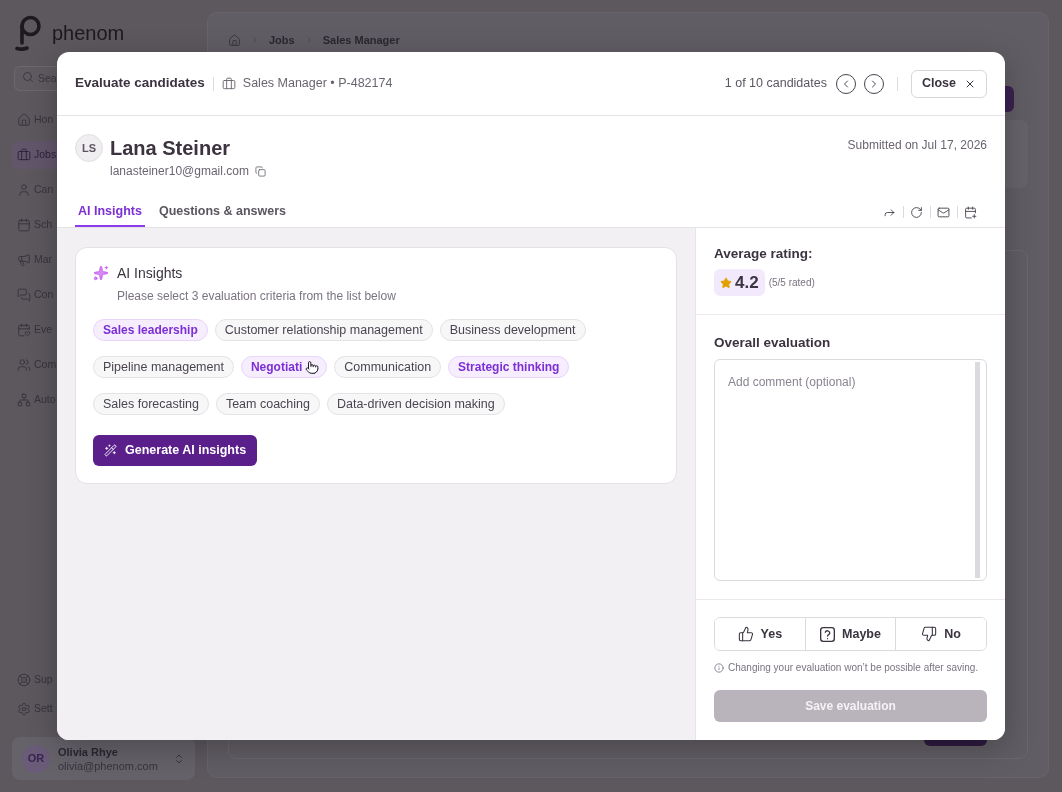 The image size is (1062, 792). What do you see at coordinates (948, 83) in the screenshot?
I see `close-button: Close` at bounding box center [948, 83].